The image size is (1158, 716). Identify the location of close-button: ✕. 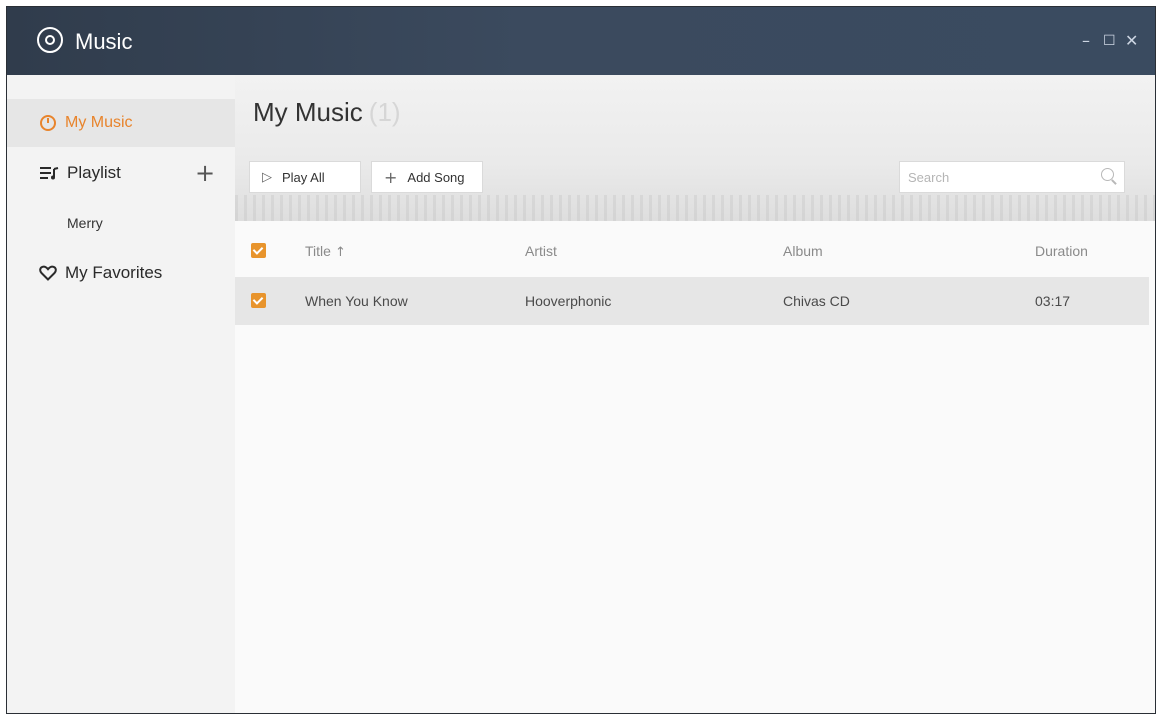
(1131, 40).